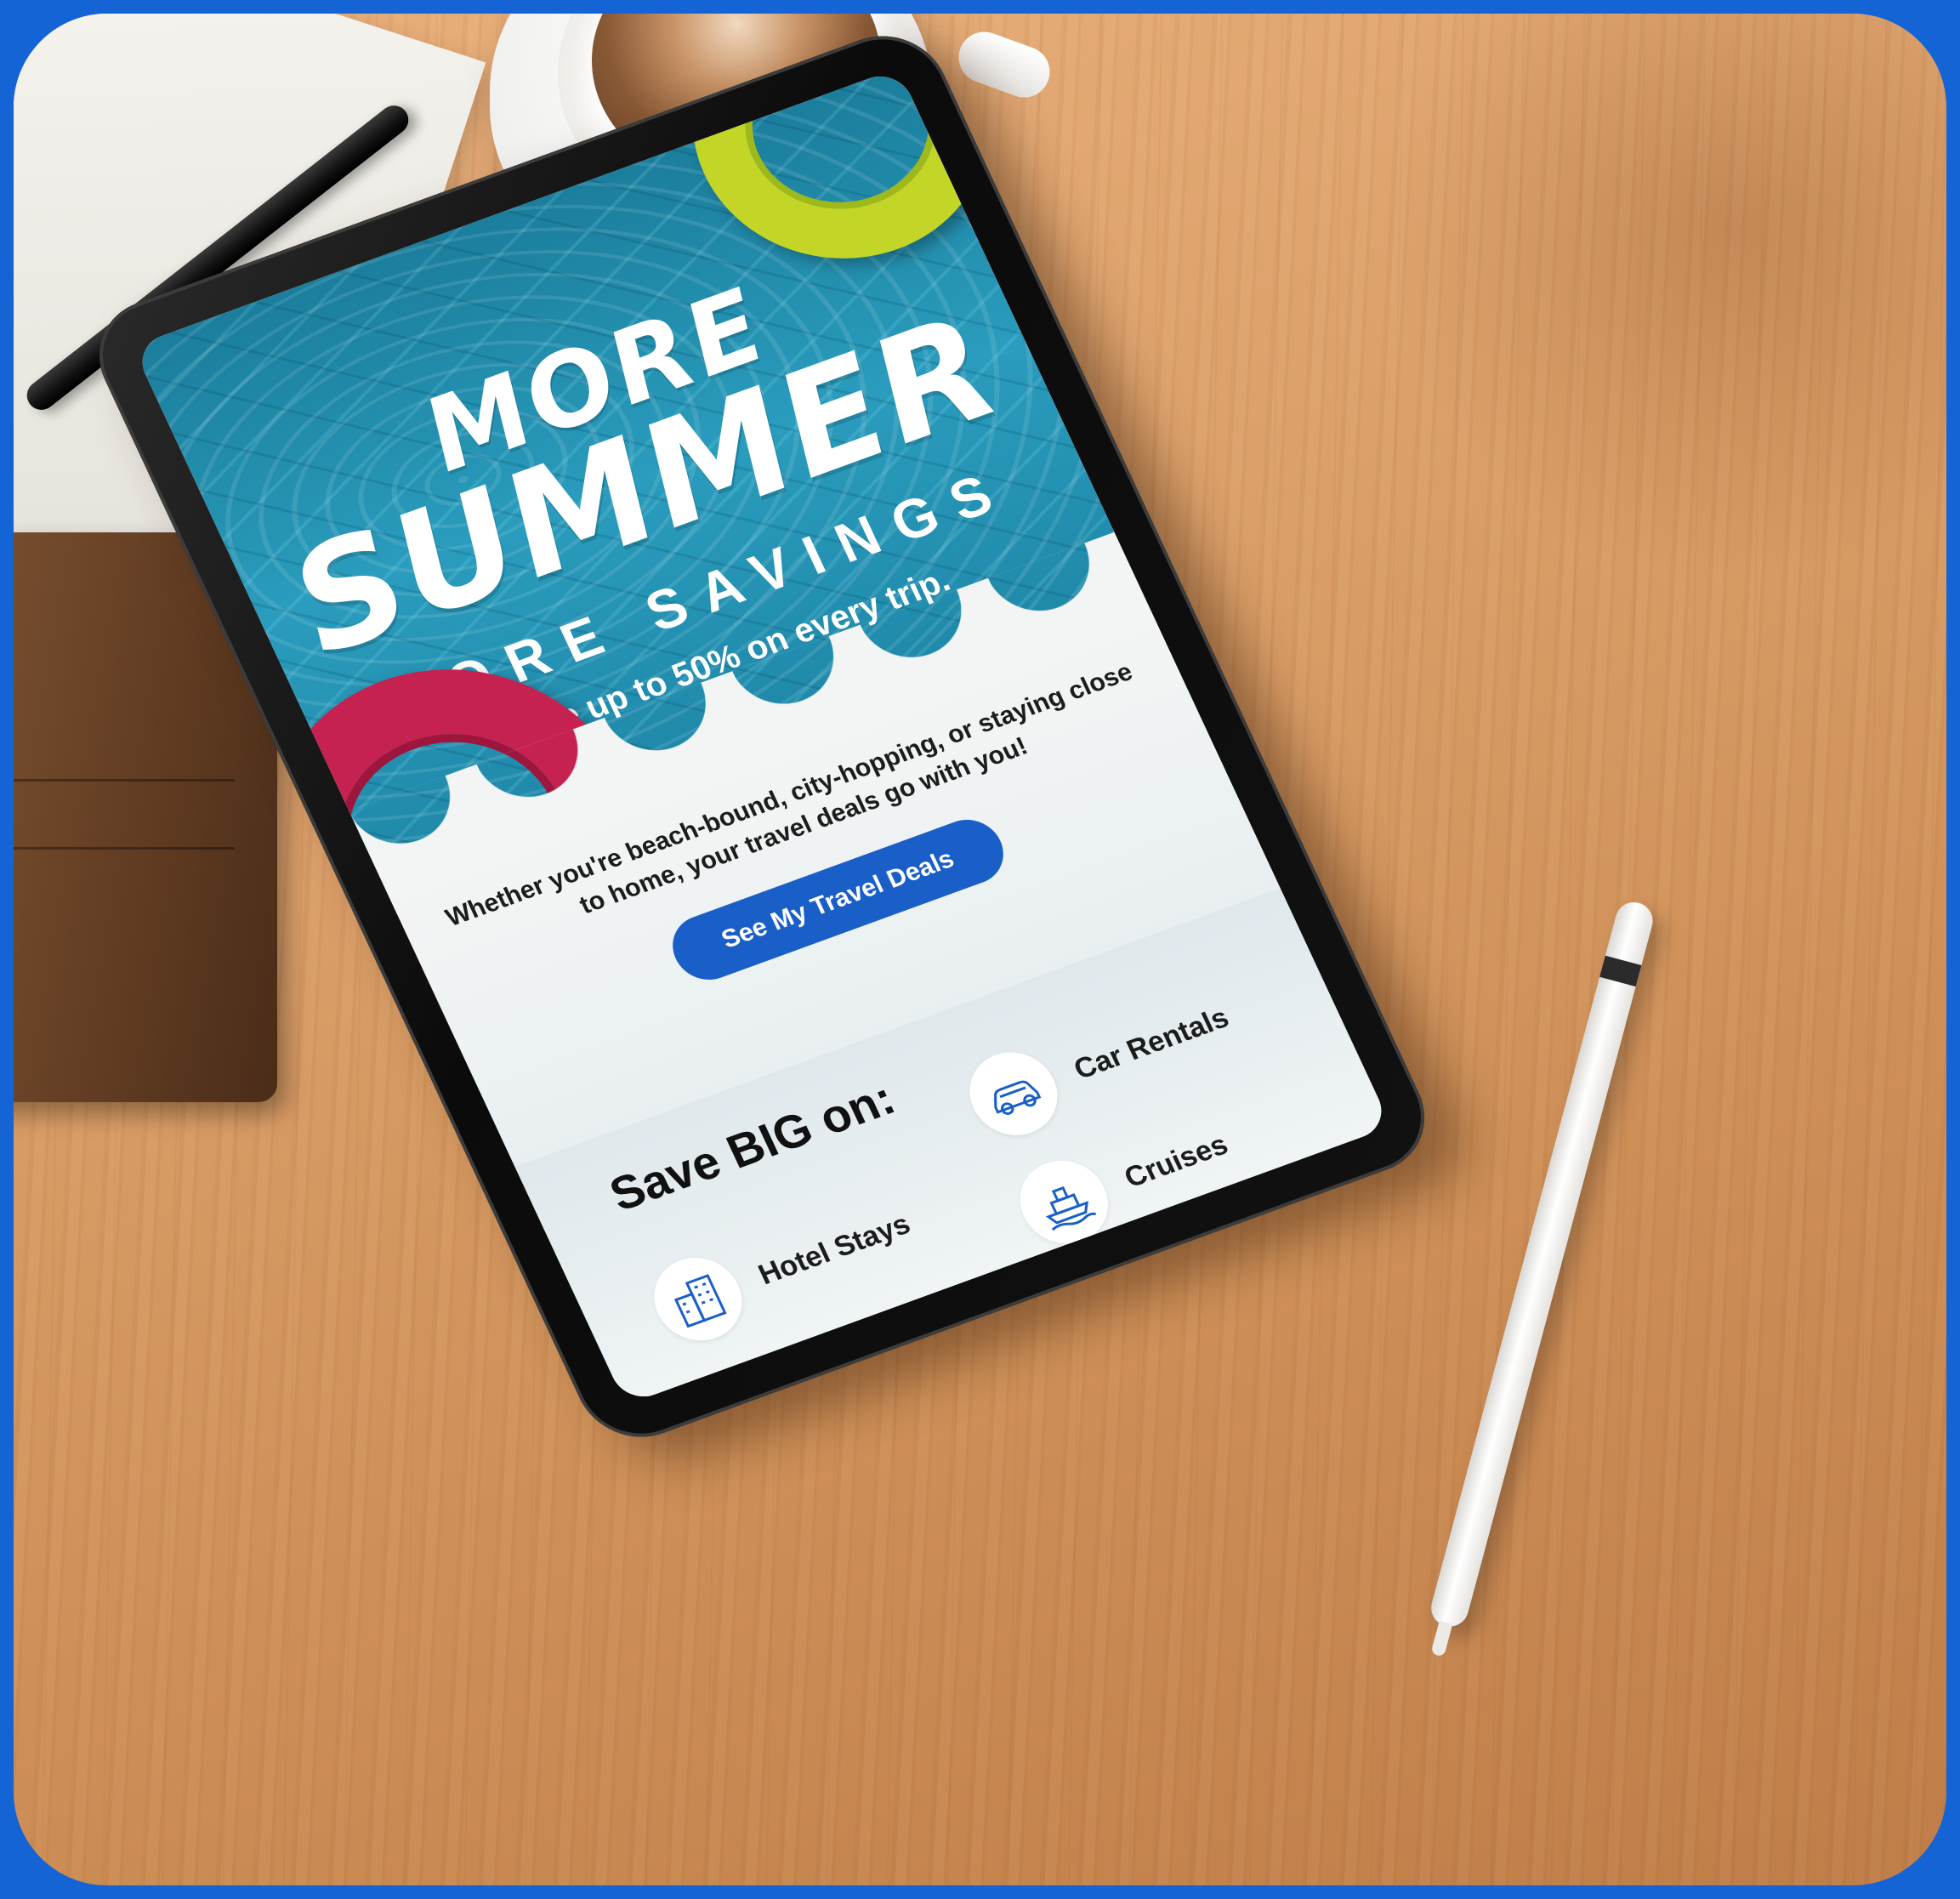 Image resolution: width=1960 pixels, height=1899 pixels. Describe the element at coordinates (698, 1299) in the screenshot. I see `hotel-icon` at that location.